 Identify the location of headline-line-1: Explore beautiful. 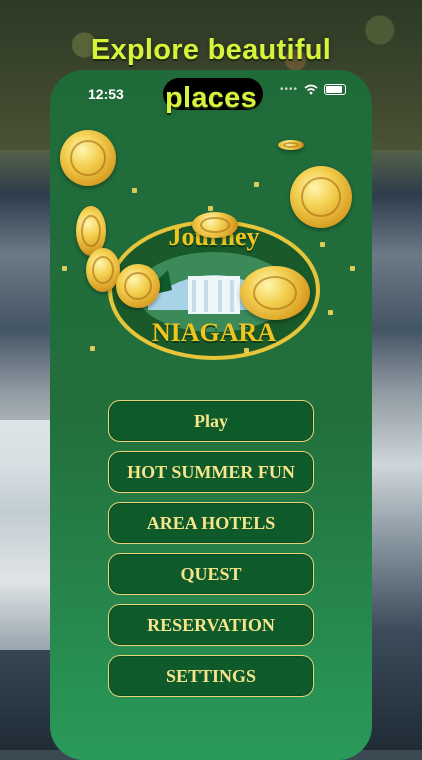
(211, 50).